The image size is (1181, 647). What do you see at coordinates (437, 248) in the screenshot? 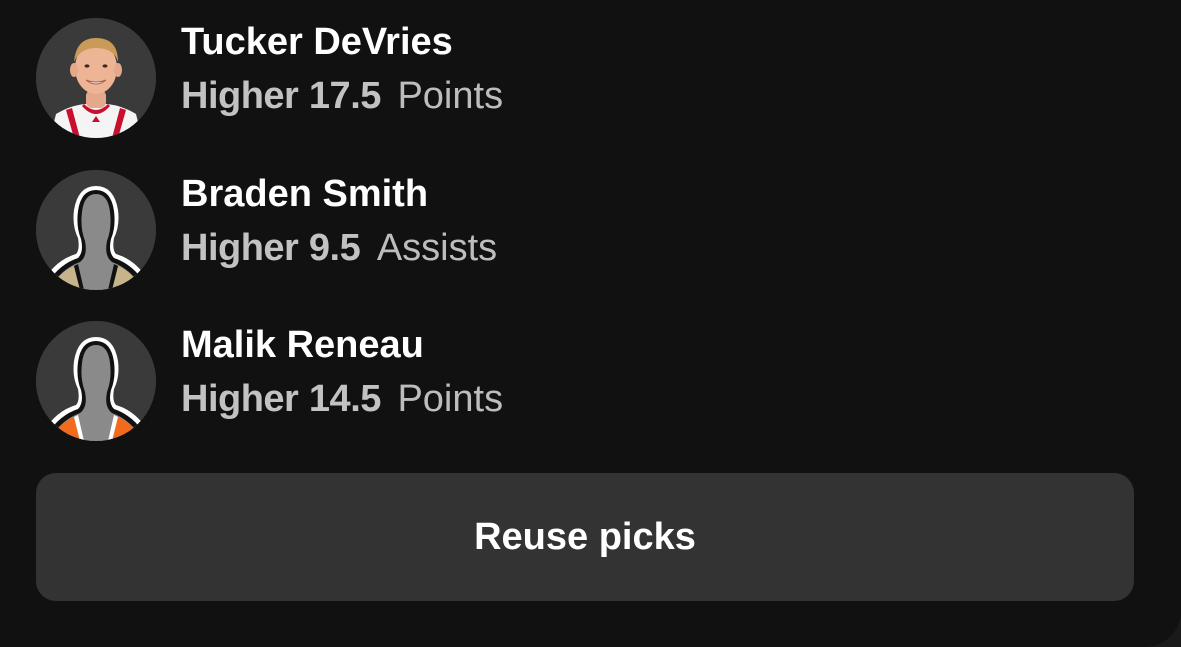
I see `pick-stat: Assists` at bounding box center [437, 248].